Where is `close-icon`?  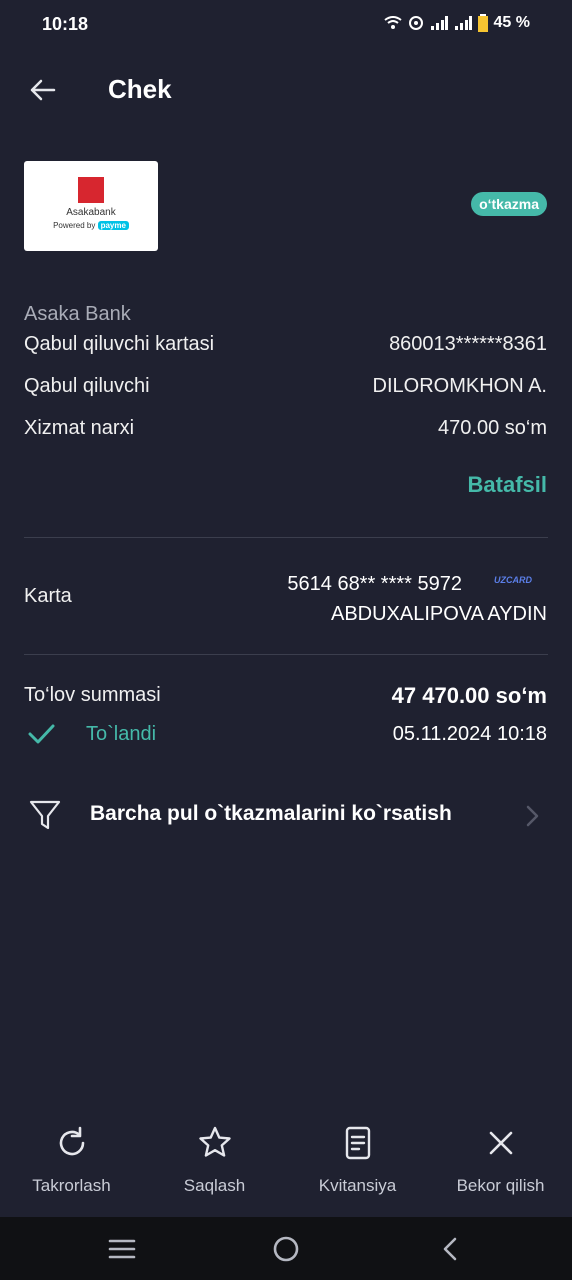
close-icon is located at coordinates (500, 1143).